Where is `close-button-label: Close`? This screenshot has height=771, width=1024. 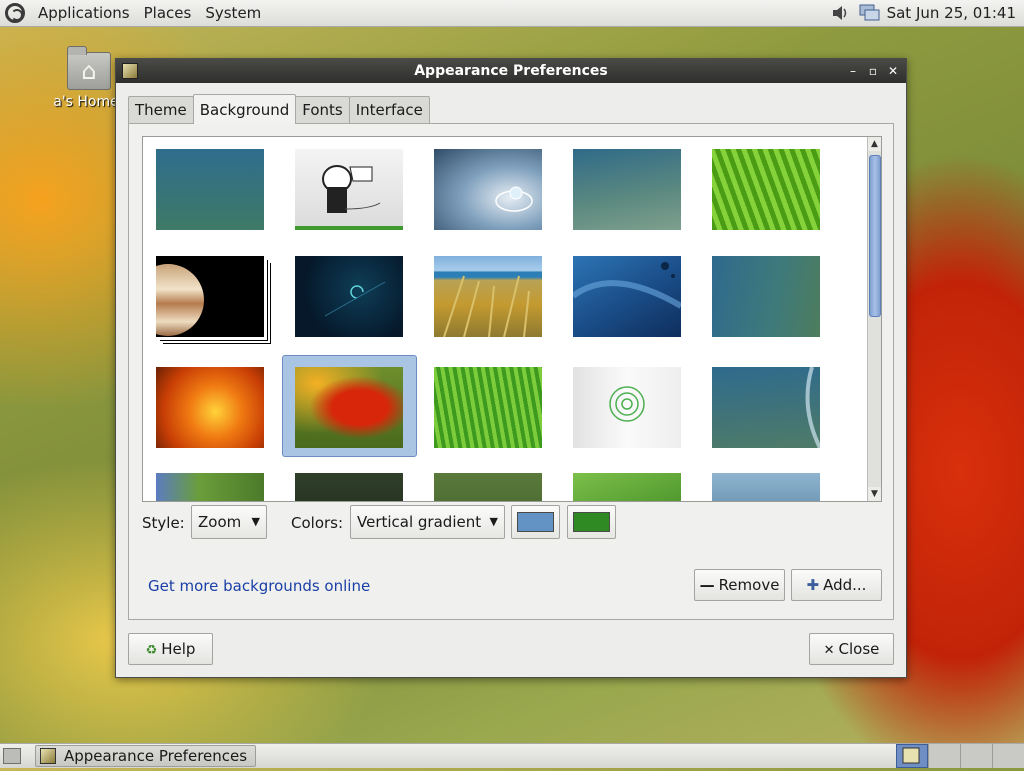 close-button-label: Close is located at coordinates (859, 649).